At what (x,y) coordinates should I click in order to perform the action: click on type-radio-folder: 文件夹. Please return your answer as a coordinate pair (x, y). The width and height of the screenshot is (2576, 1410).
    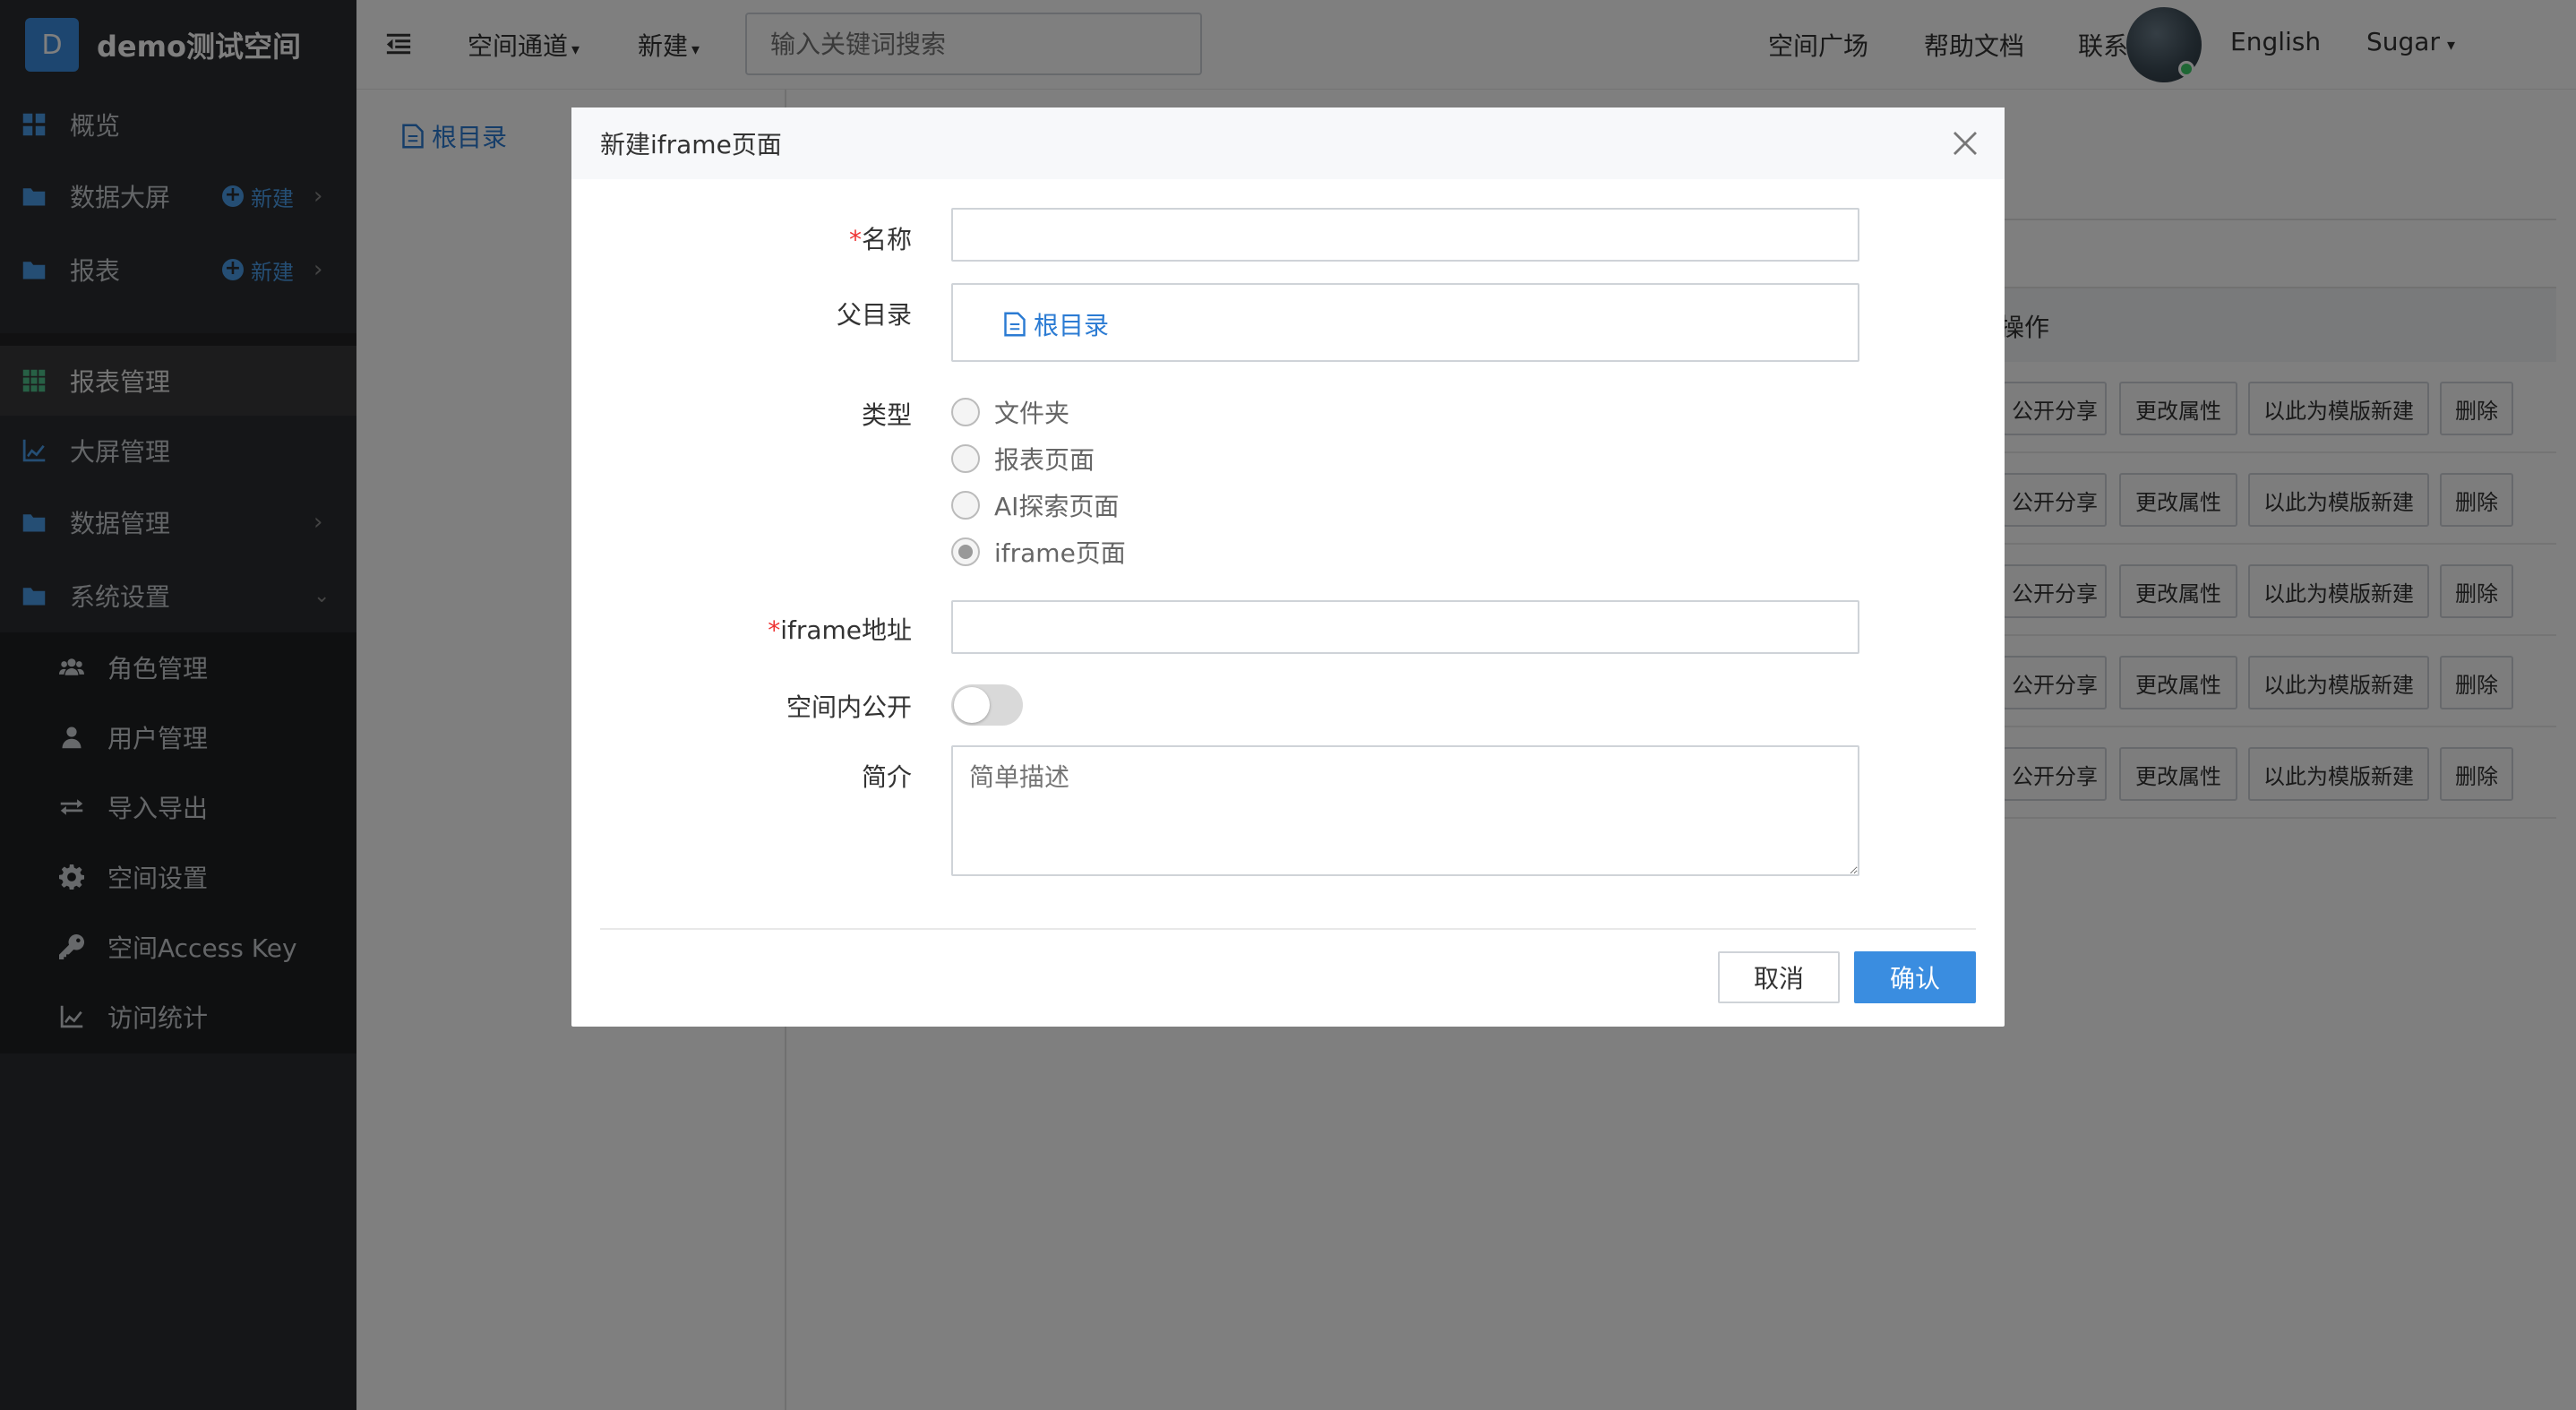
    Looking at the image, I should click on (1010, 412).